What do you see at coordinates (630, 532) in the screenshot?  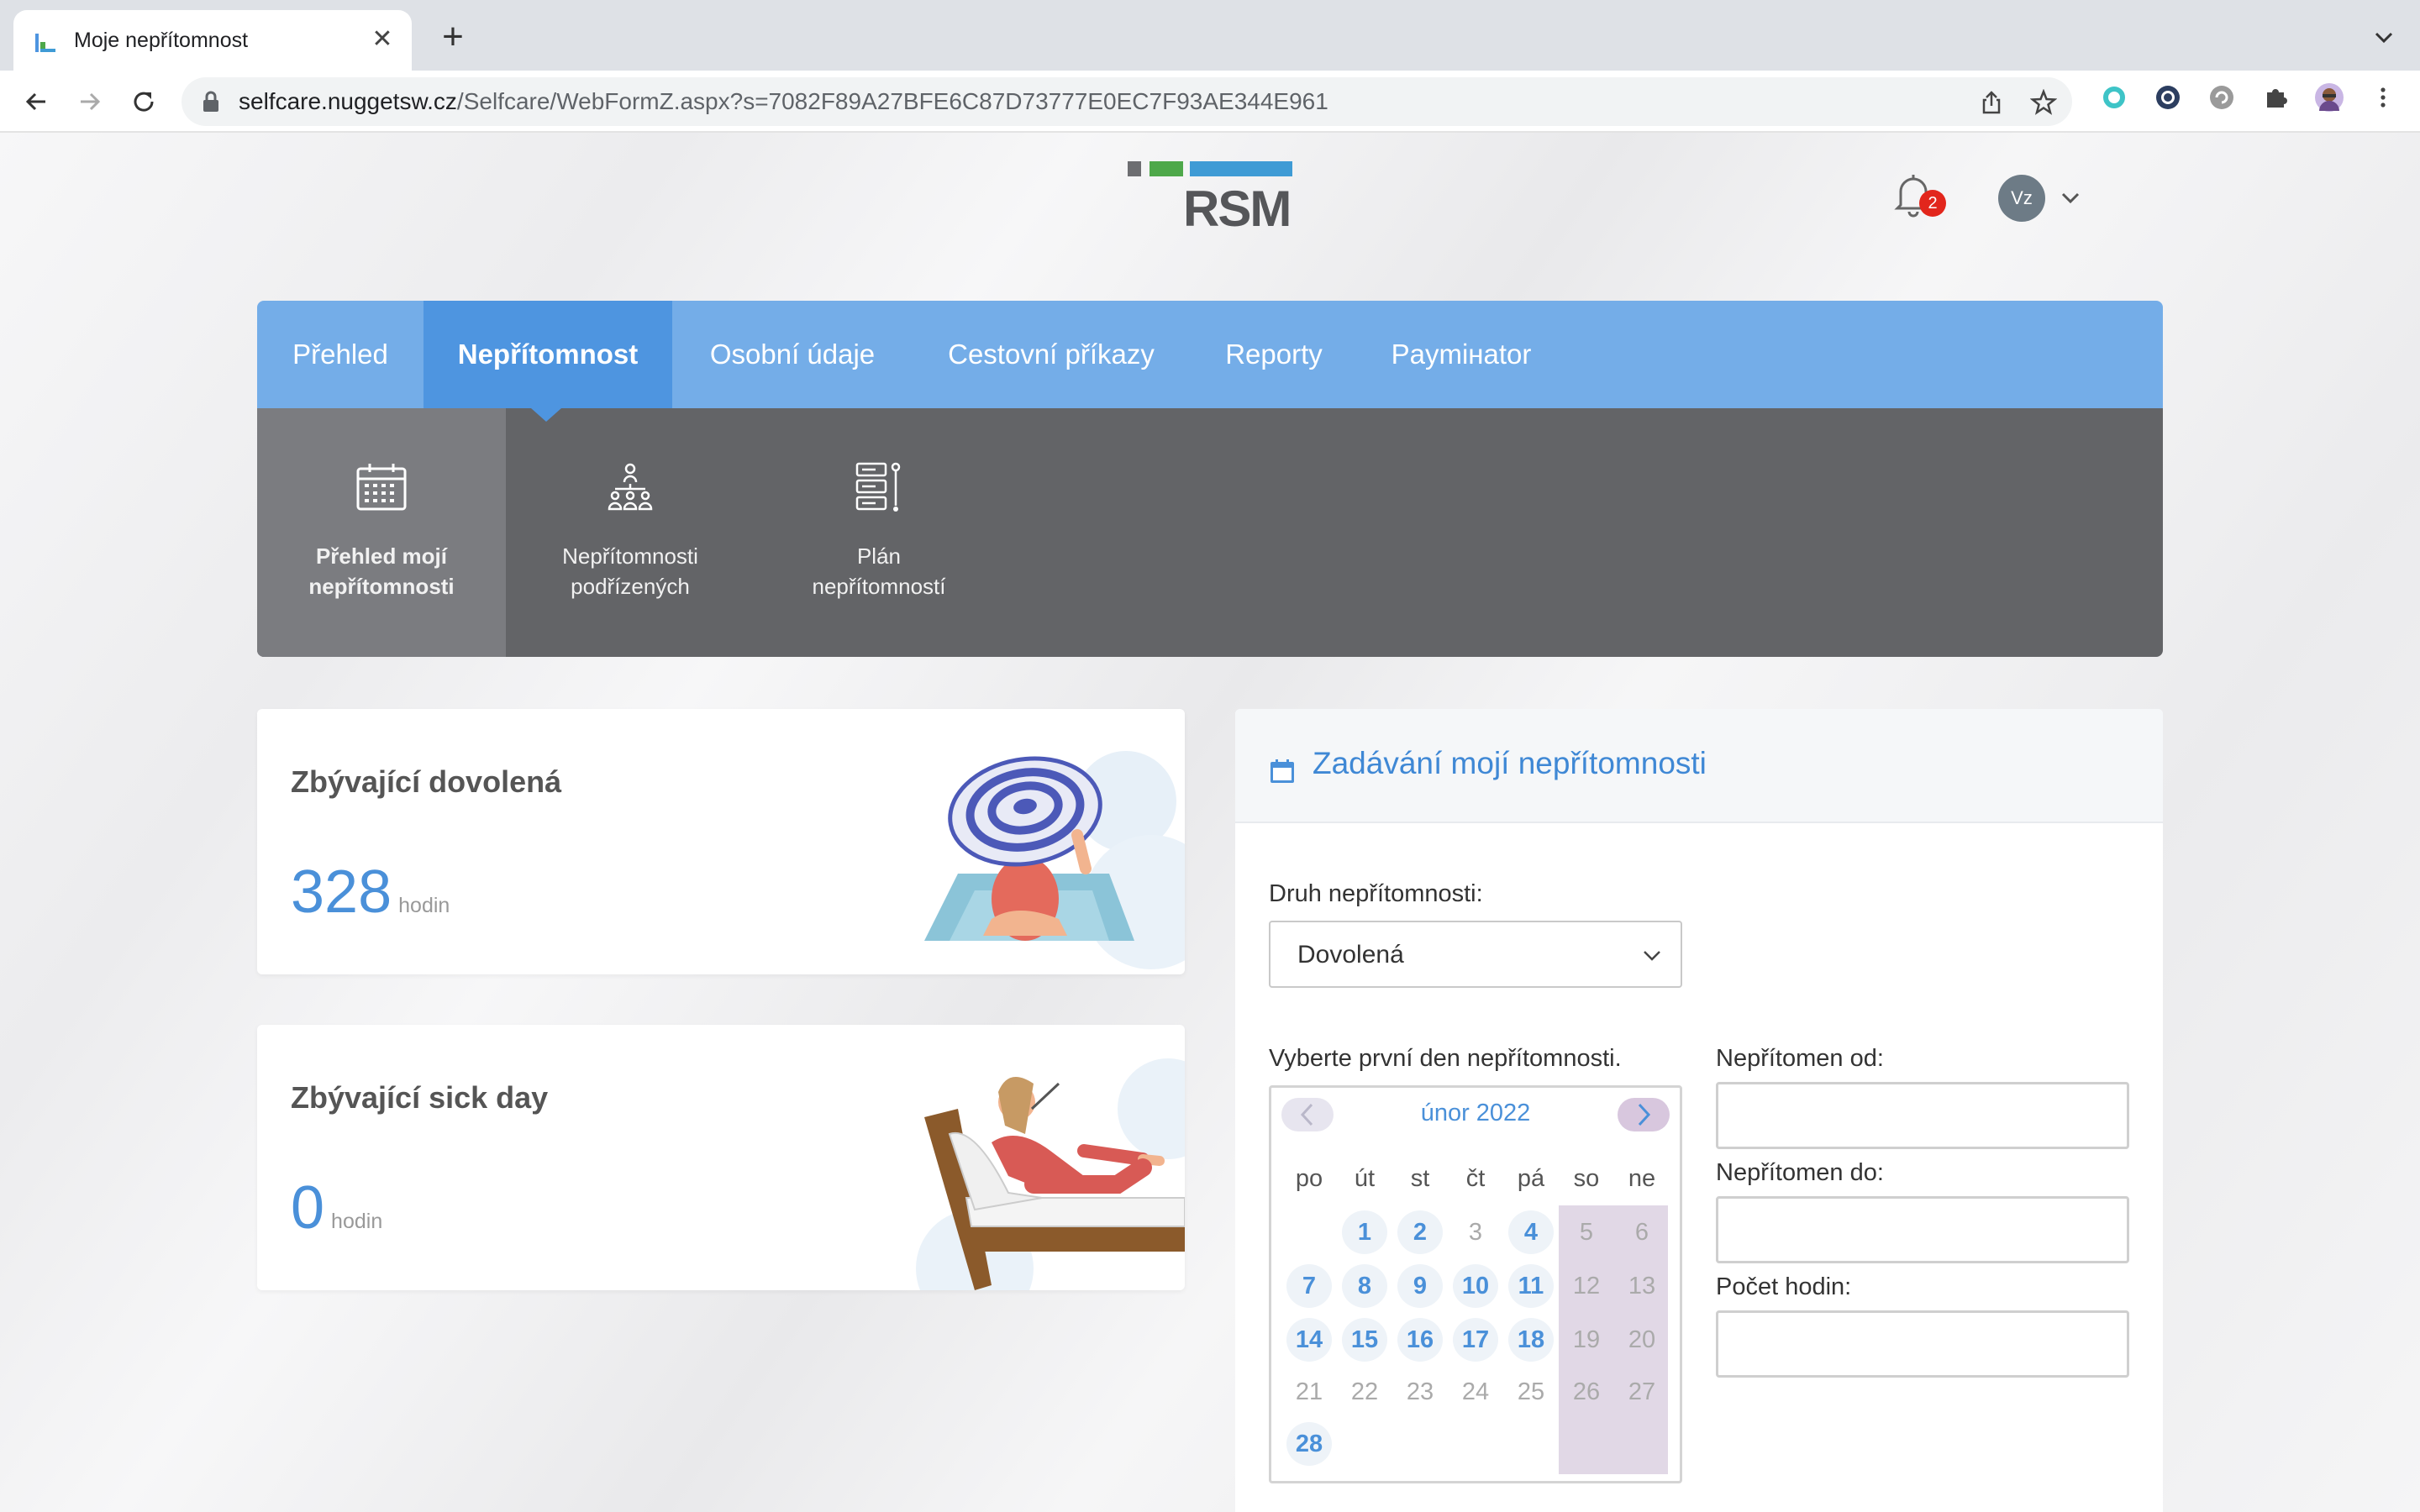 I see `subnav-nepritomnosti-podrizenych: Nepřítomnosti podřízených` at bounding box center [630, 532].